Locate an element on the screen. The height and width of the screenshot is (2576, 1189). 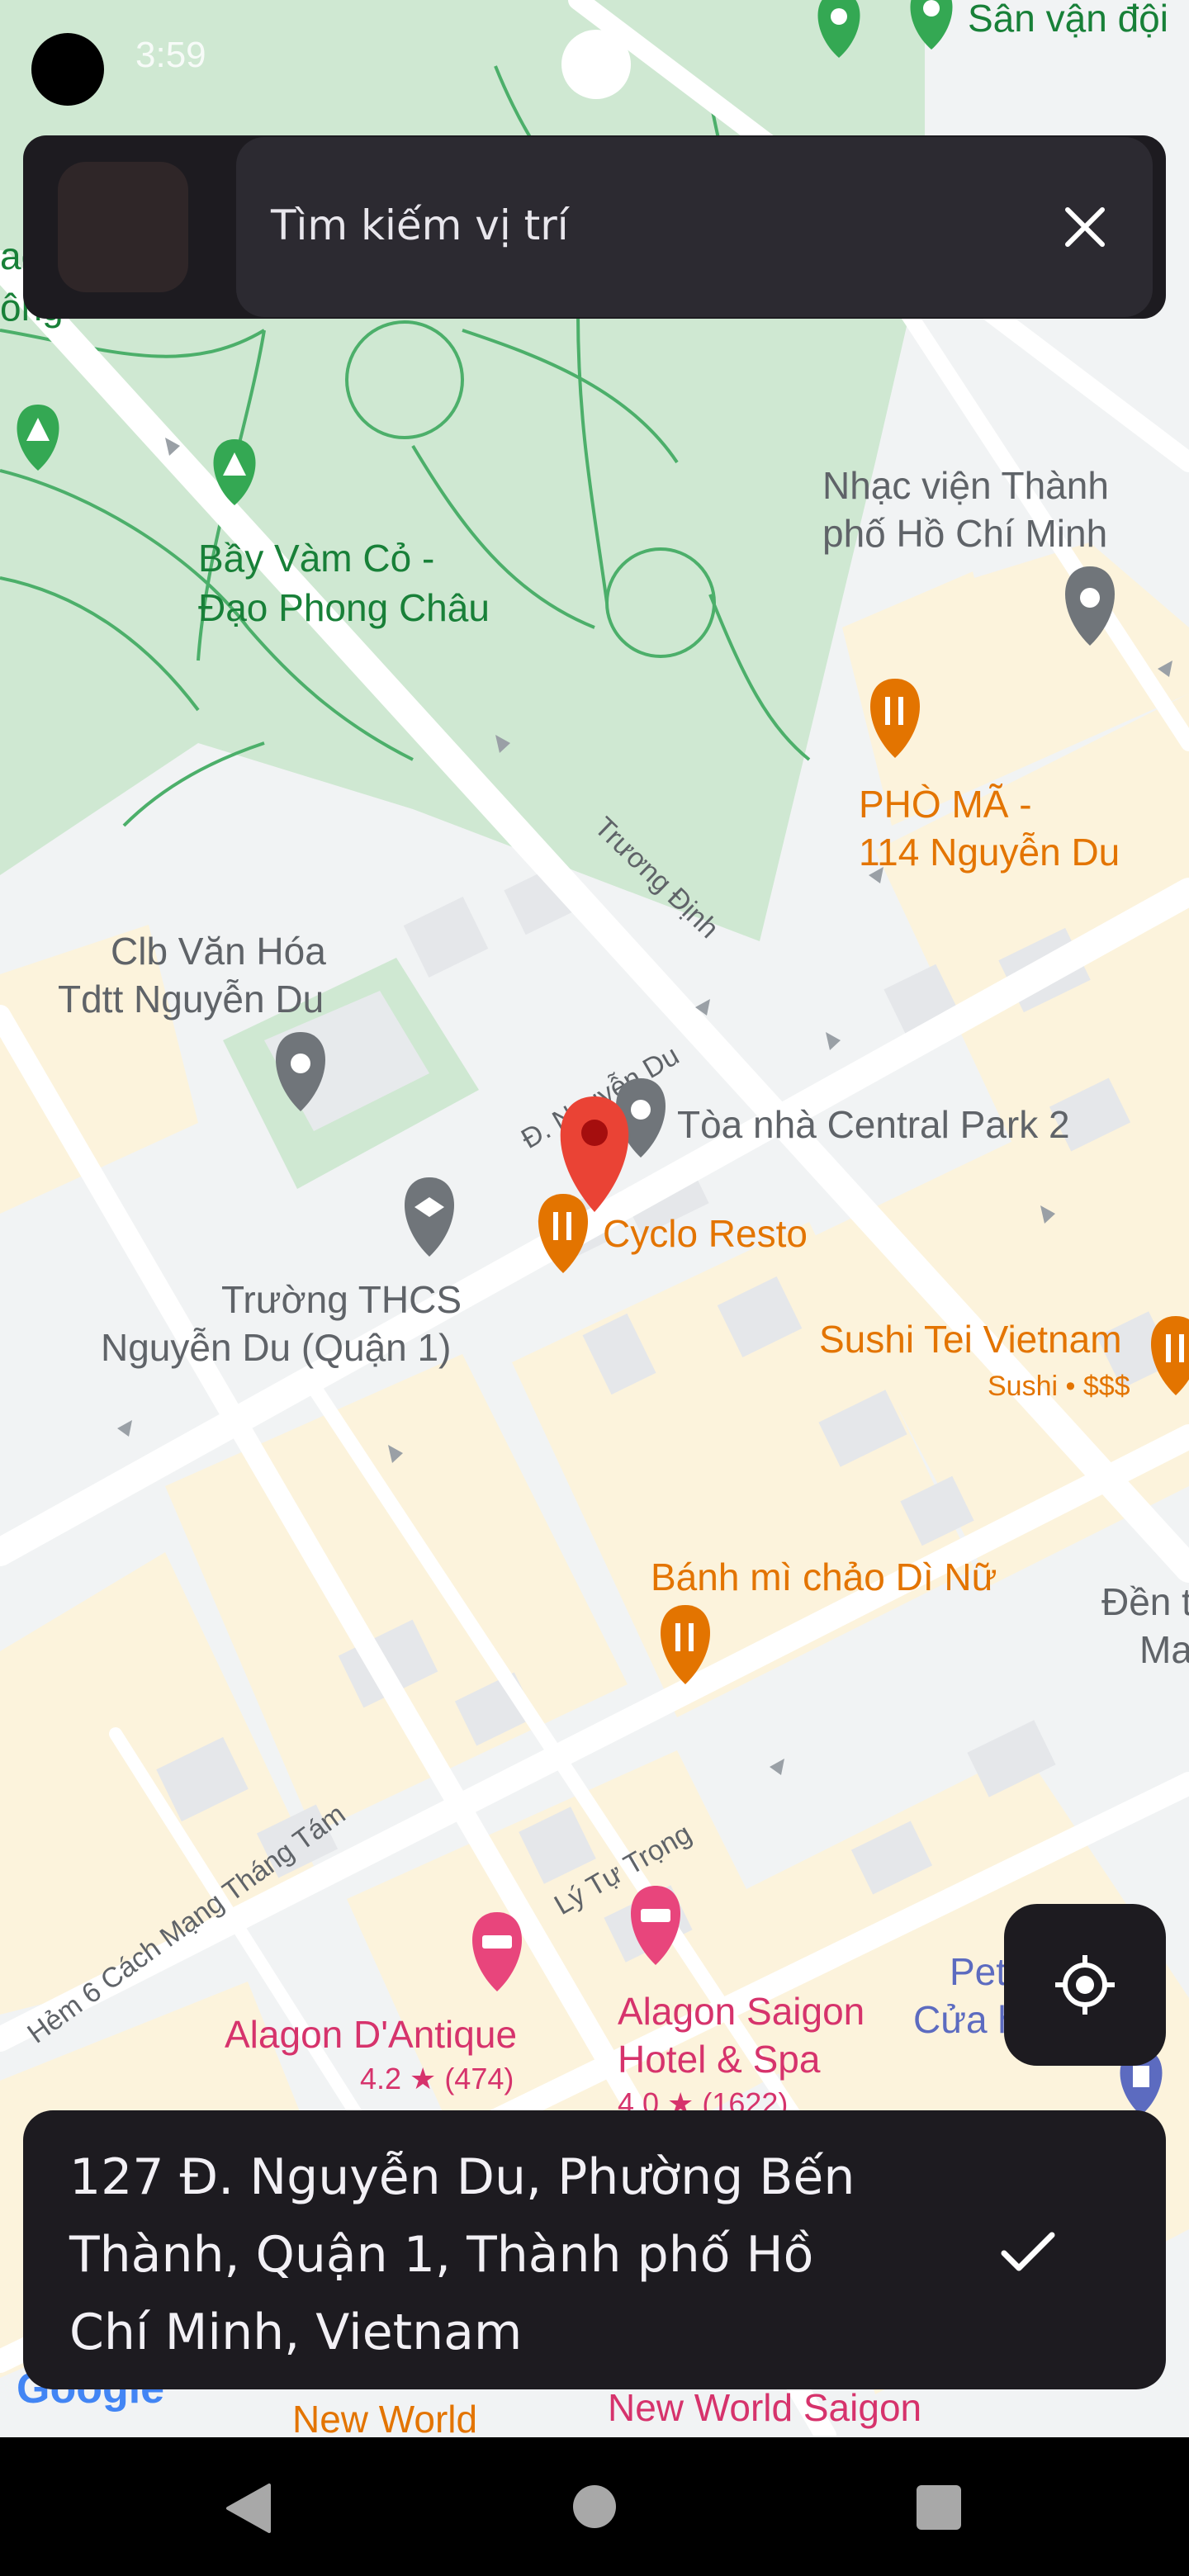
place-label-clb: Clb Văn Hóa is located at coordinates (218, 951).